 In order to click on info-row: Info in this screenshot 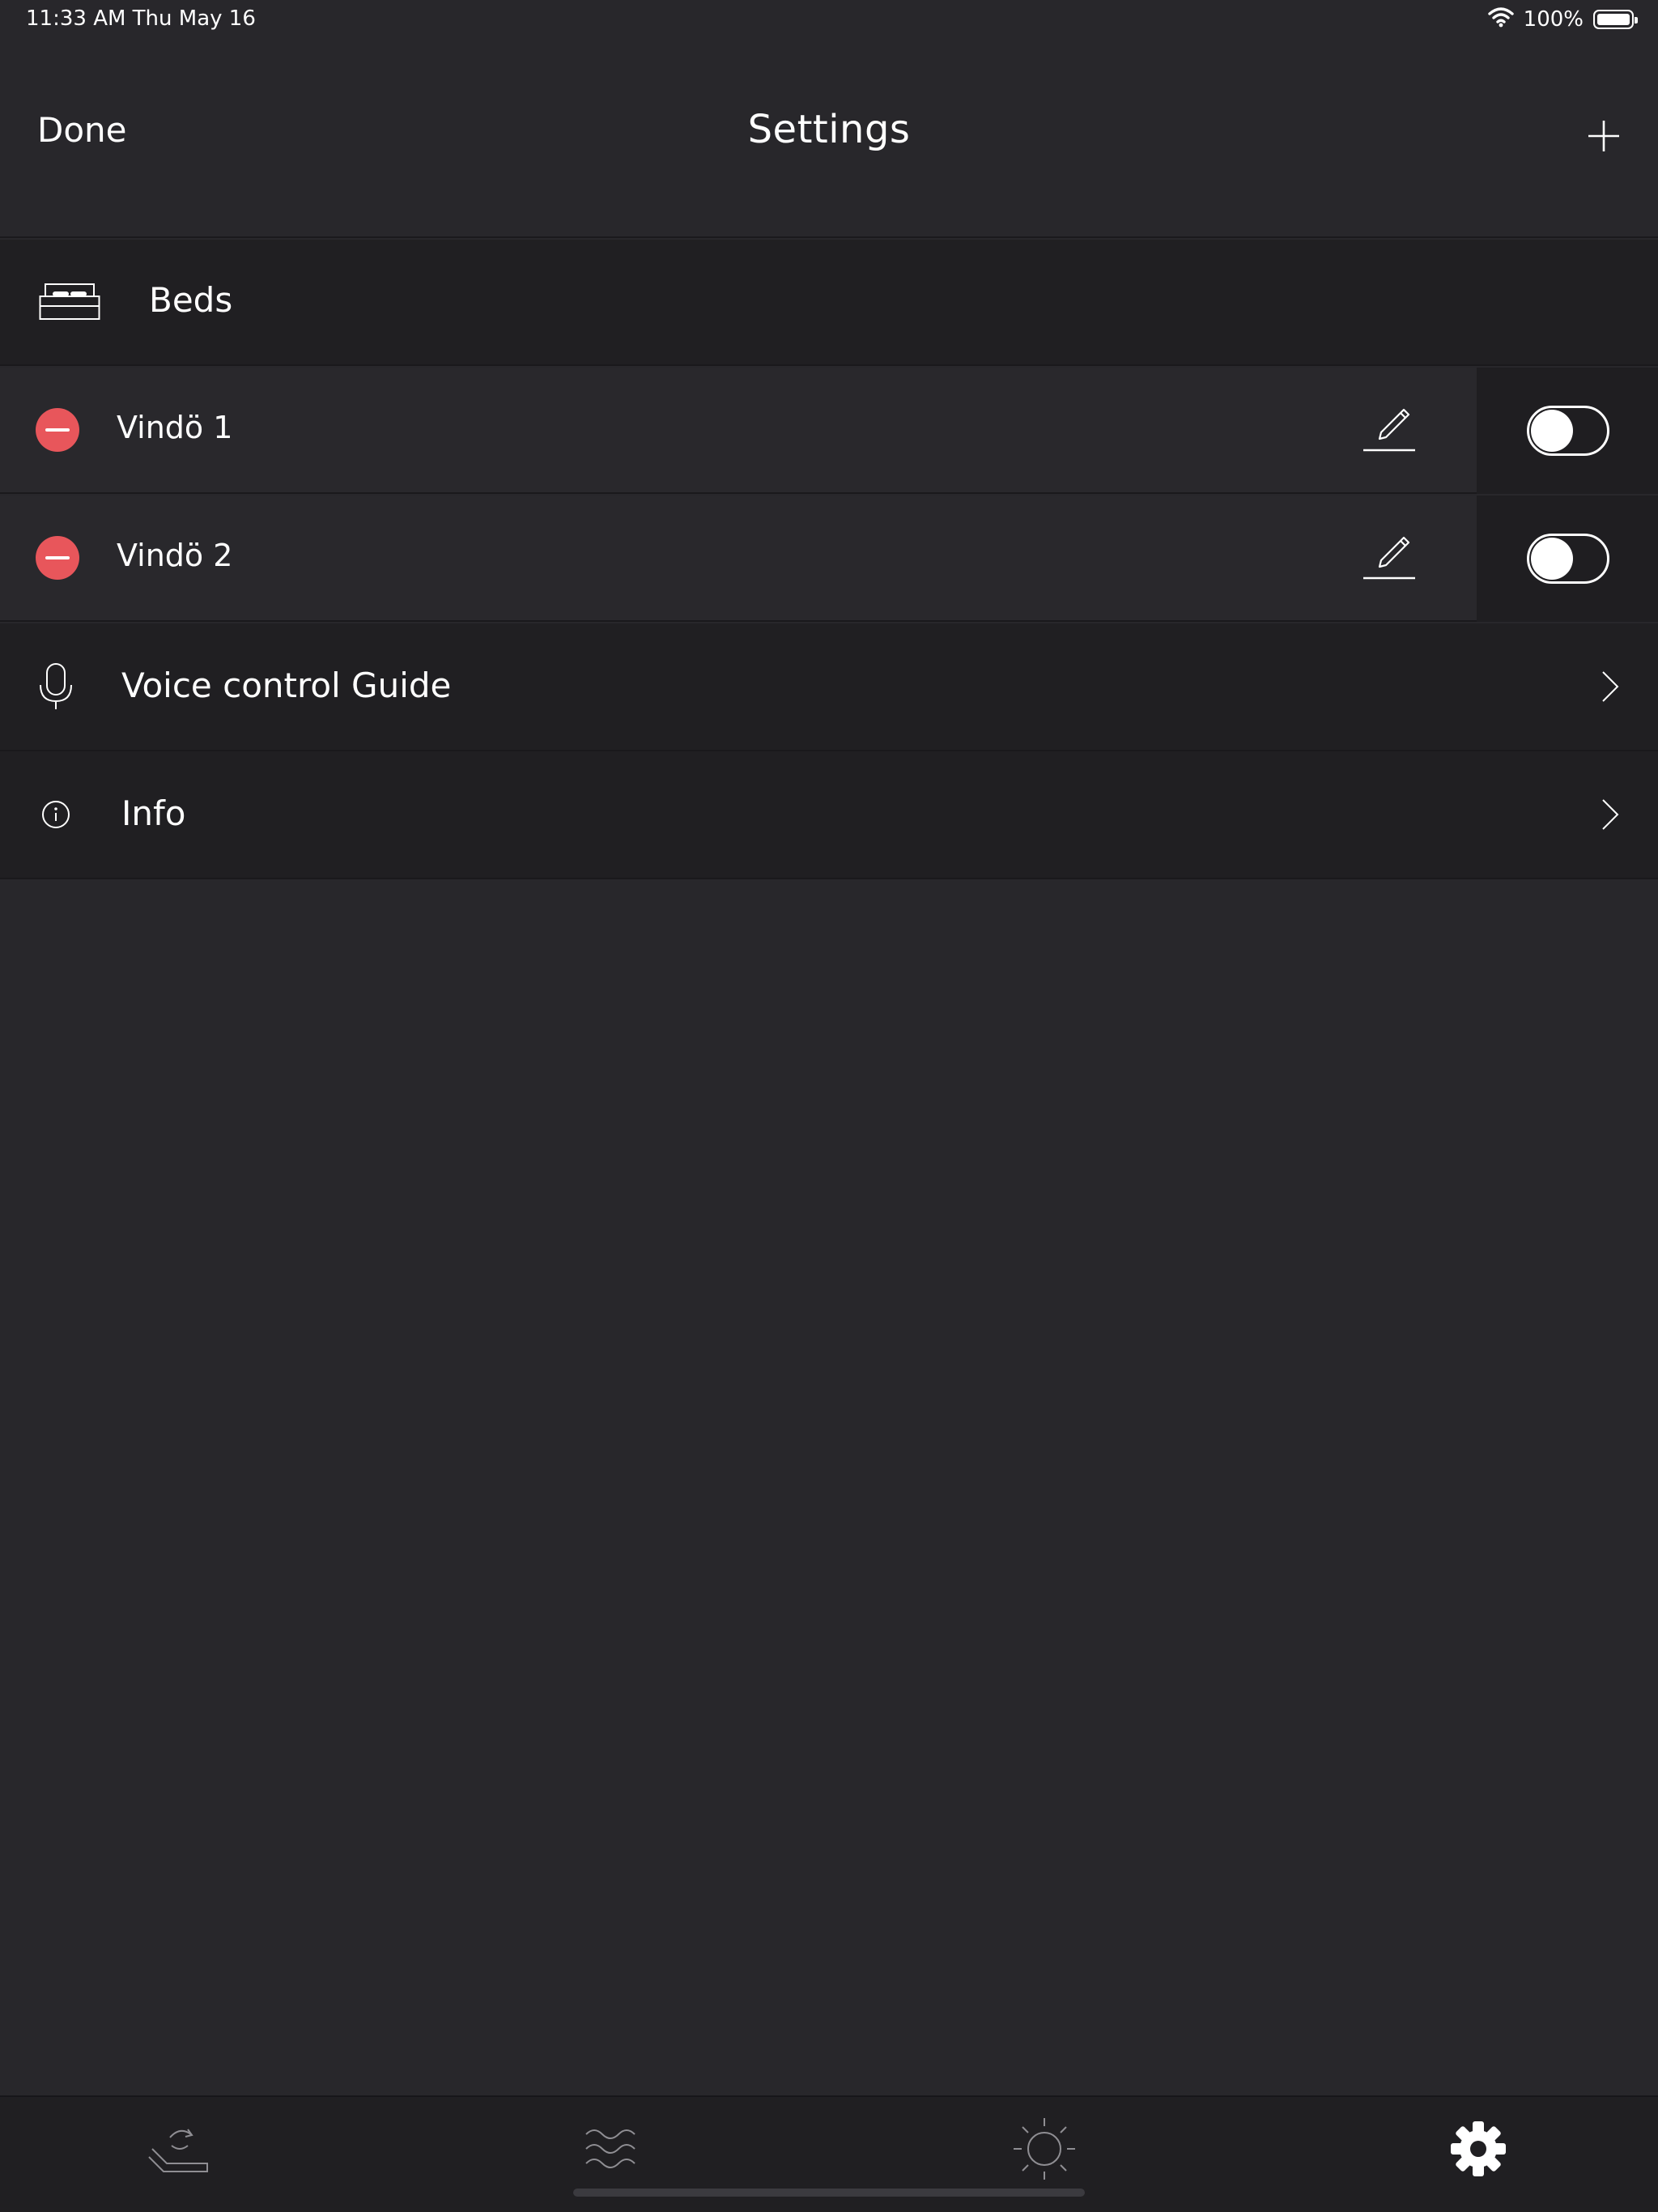, I will do `click(829, 815)`.